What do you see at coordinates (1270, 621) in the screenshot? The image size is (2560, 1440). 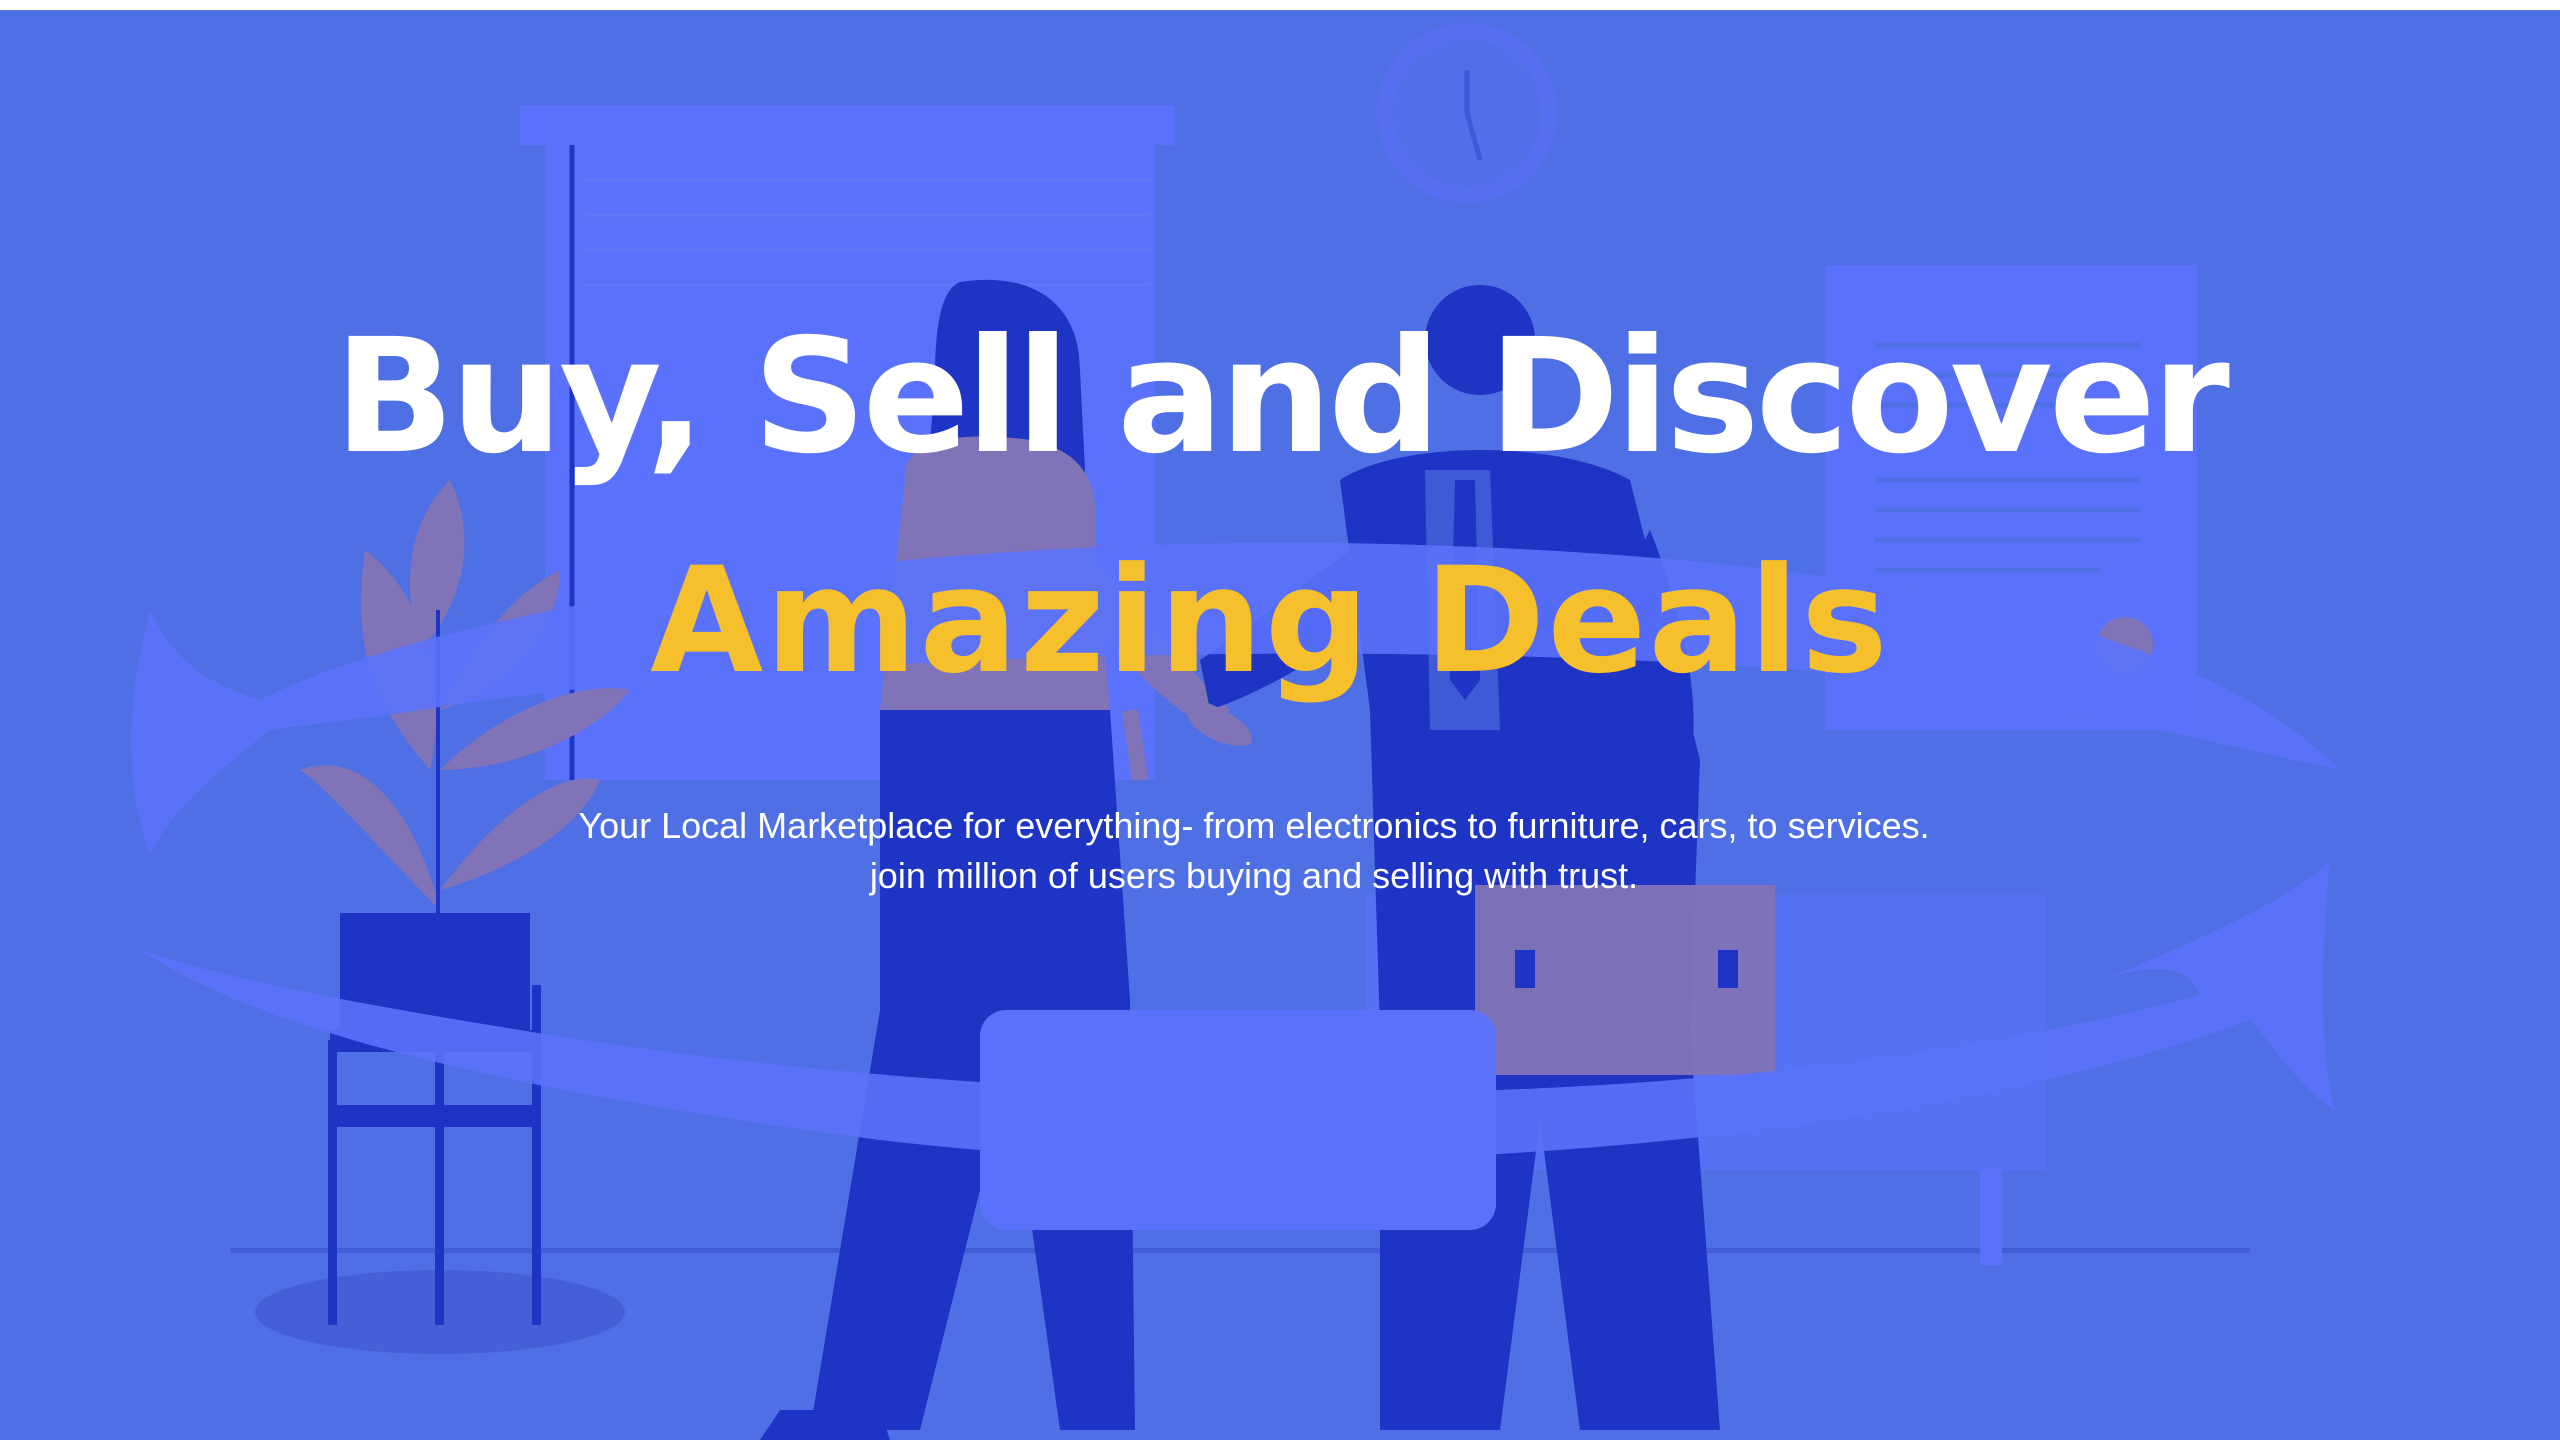 I see `headline-accent: Amazing Deals` at bounding box center [1270, 621].